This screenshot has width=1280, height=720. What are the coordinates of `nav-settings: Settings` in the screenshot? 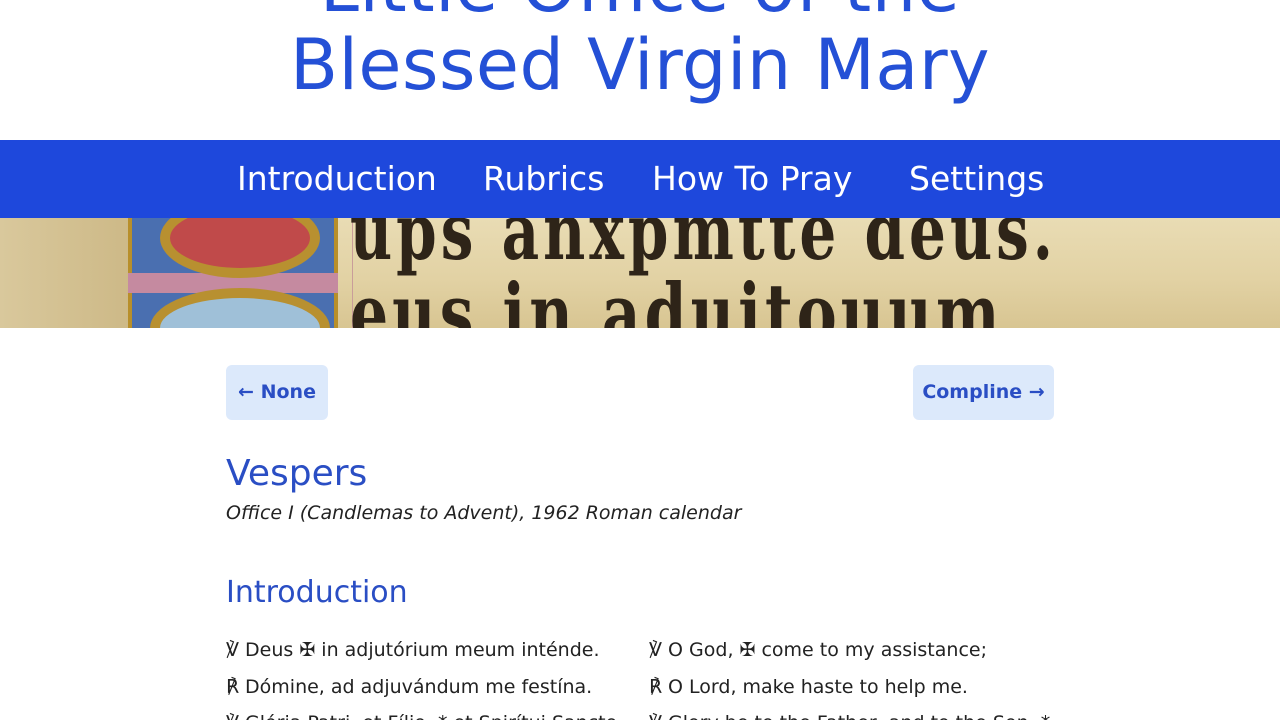 It's located at (976, 179).